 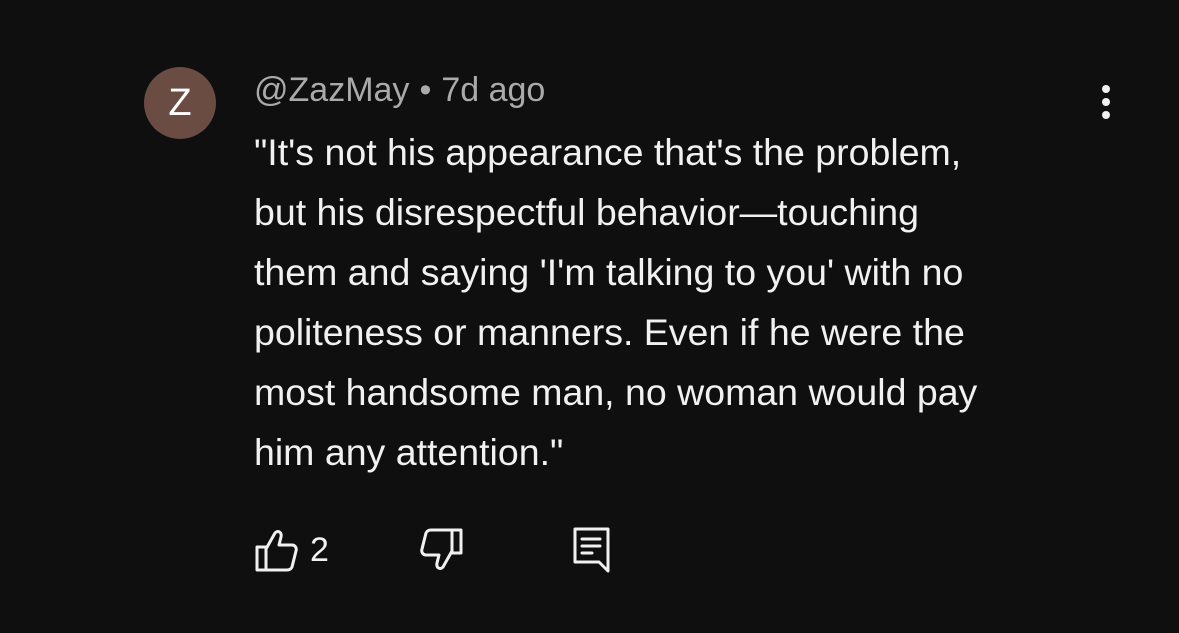 I want to click on thumbs-up-icon, so click(x=276, y=551).